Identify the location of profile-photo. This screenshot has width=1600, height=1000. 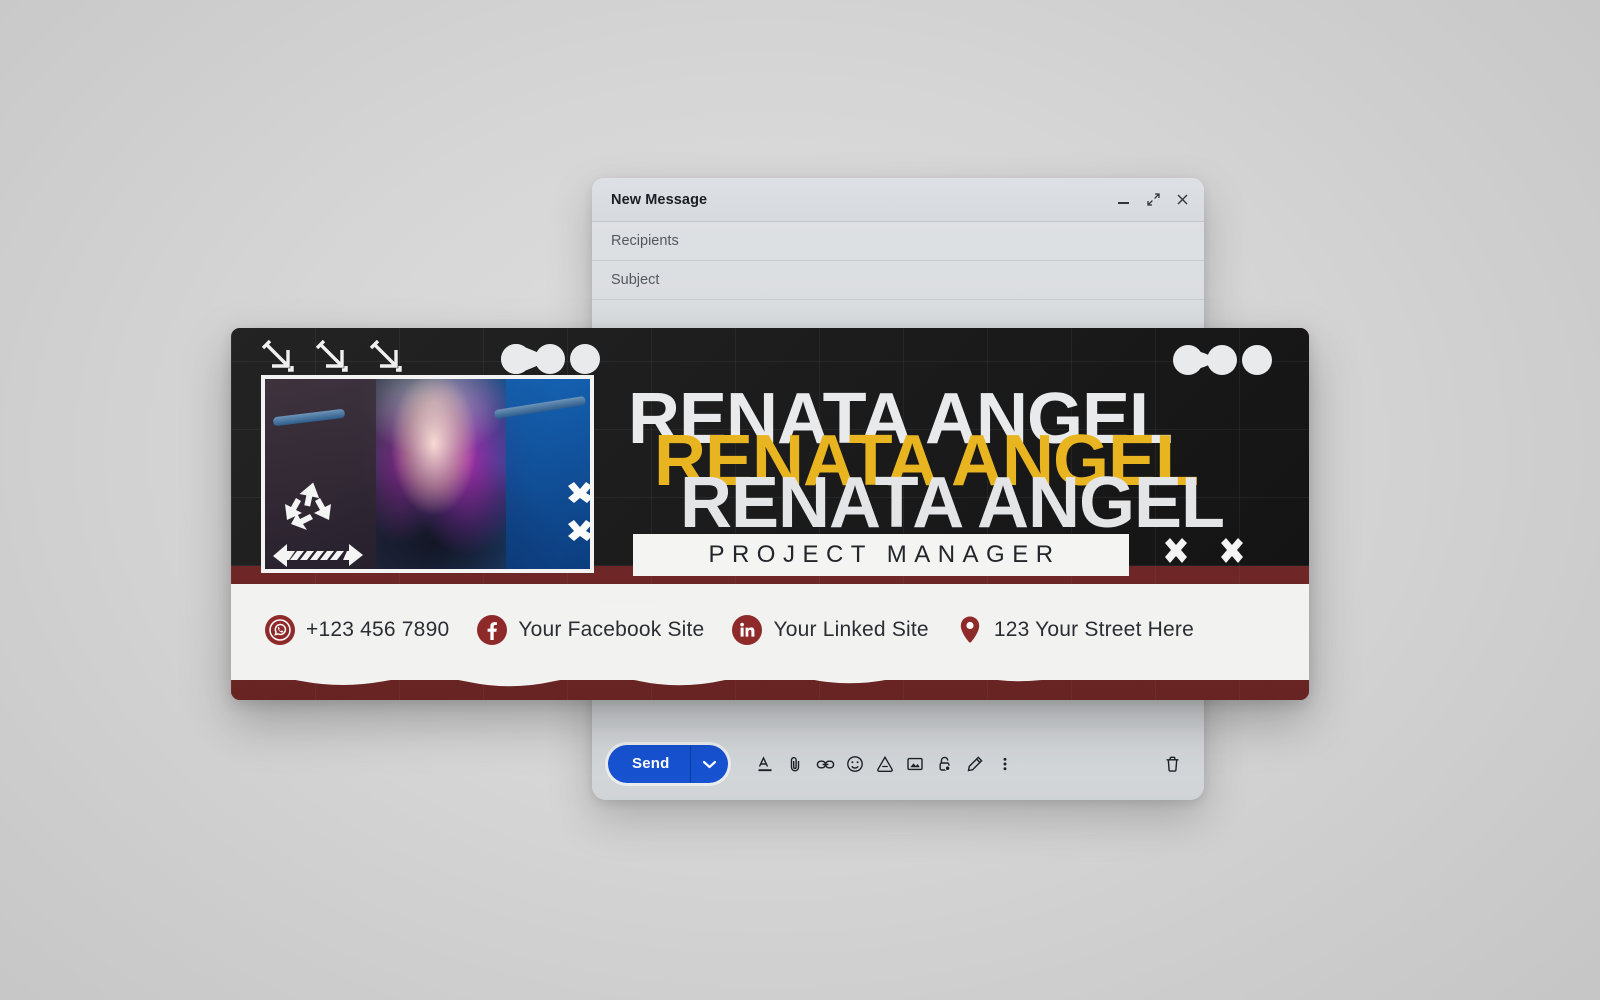
(427, 474).